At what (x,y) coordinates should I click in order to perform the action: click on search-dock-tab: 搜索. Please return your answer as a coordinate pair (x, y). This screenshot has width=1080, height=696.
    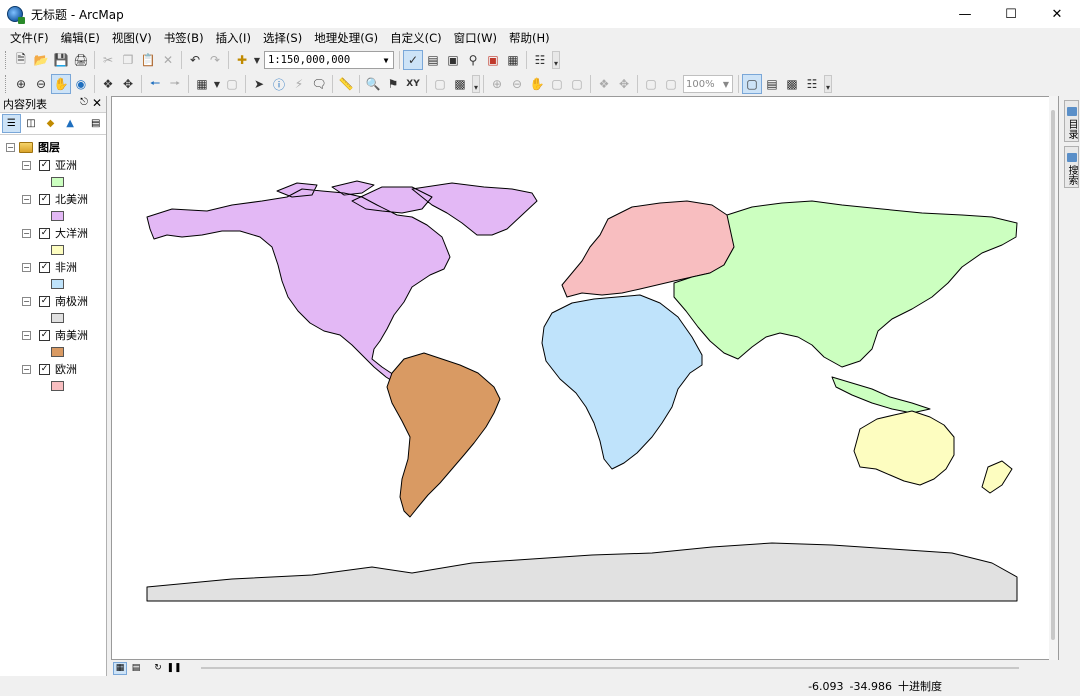
    Looking at the image, I should click on (1071, 167).